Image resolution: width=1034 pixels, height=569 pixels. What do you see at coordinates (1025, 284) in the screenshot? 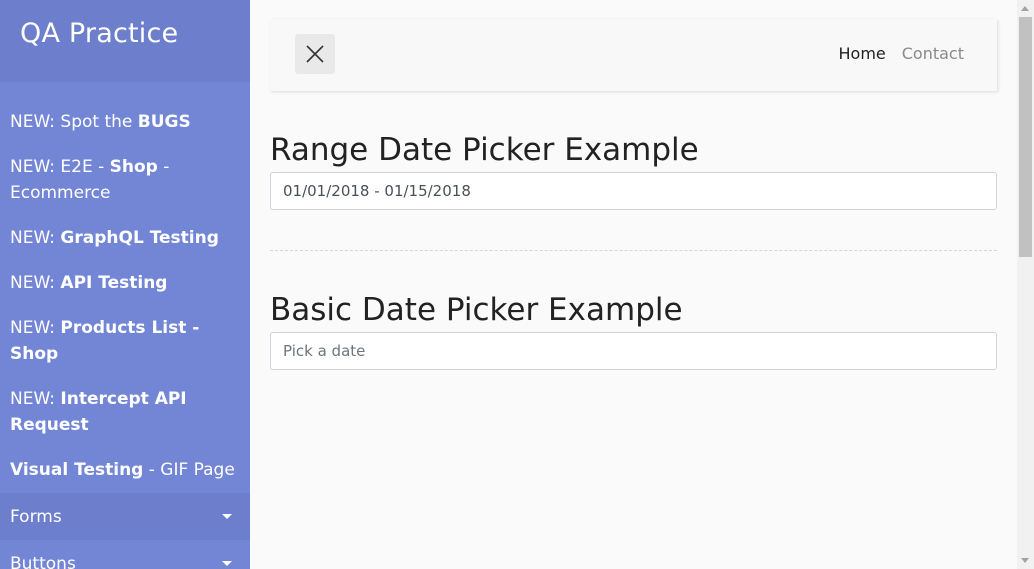
I see `page-scrollbar` at bounding box center [1025, 284].